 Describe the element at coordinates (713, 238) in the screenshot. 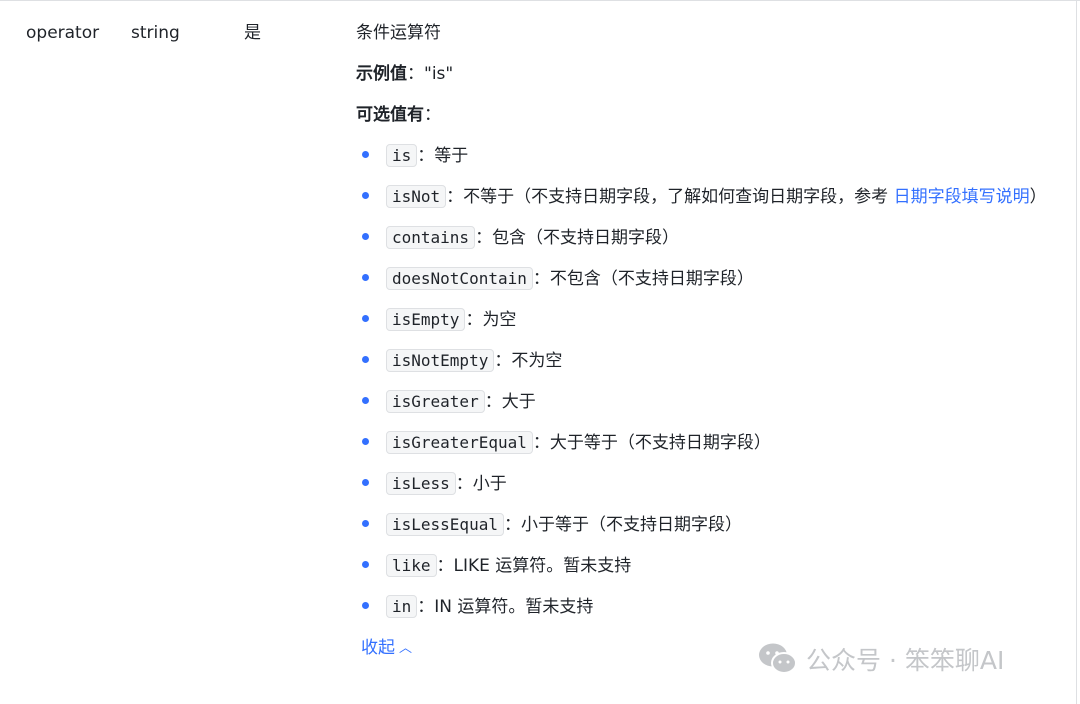

I see `list-item: contains ：包含（不支持日期字段）` at that location.